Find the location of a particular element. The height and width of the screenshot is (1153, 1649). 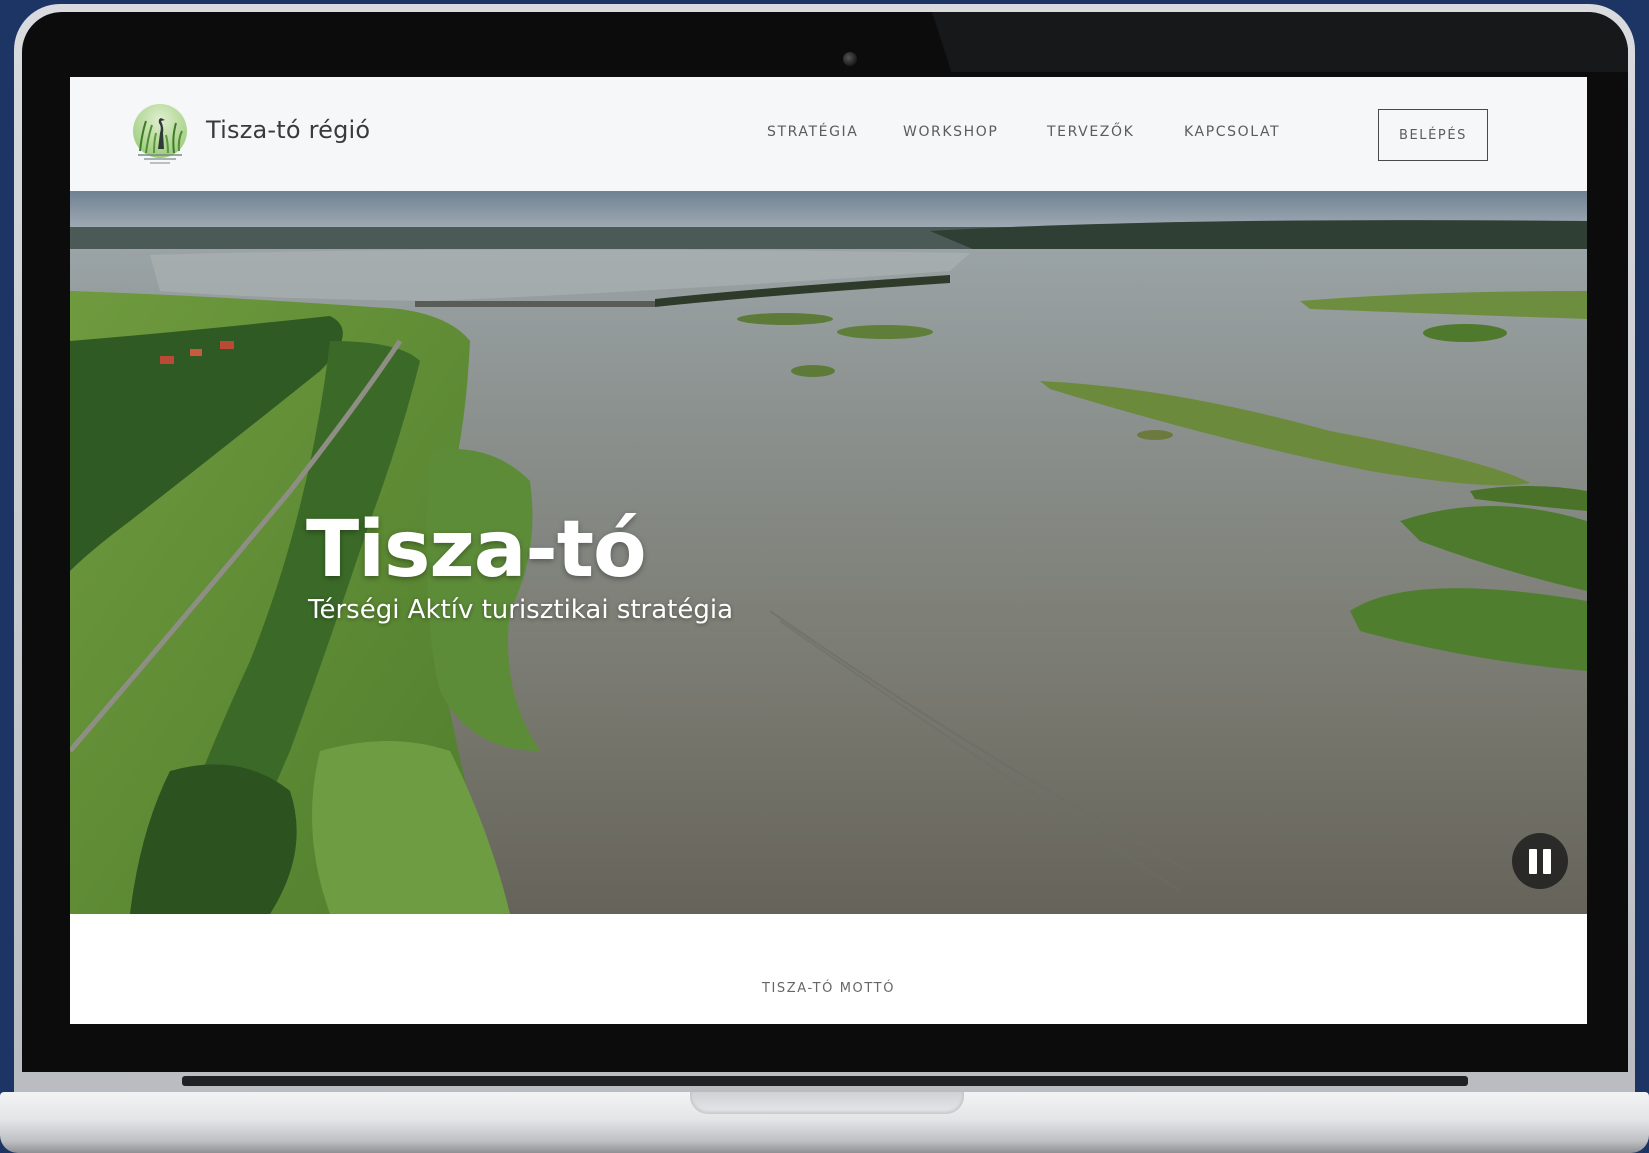

laptop-hinge is located at coordinates (825, 1081).